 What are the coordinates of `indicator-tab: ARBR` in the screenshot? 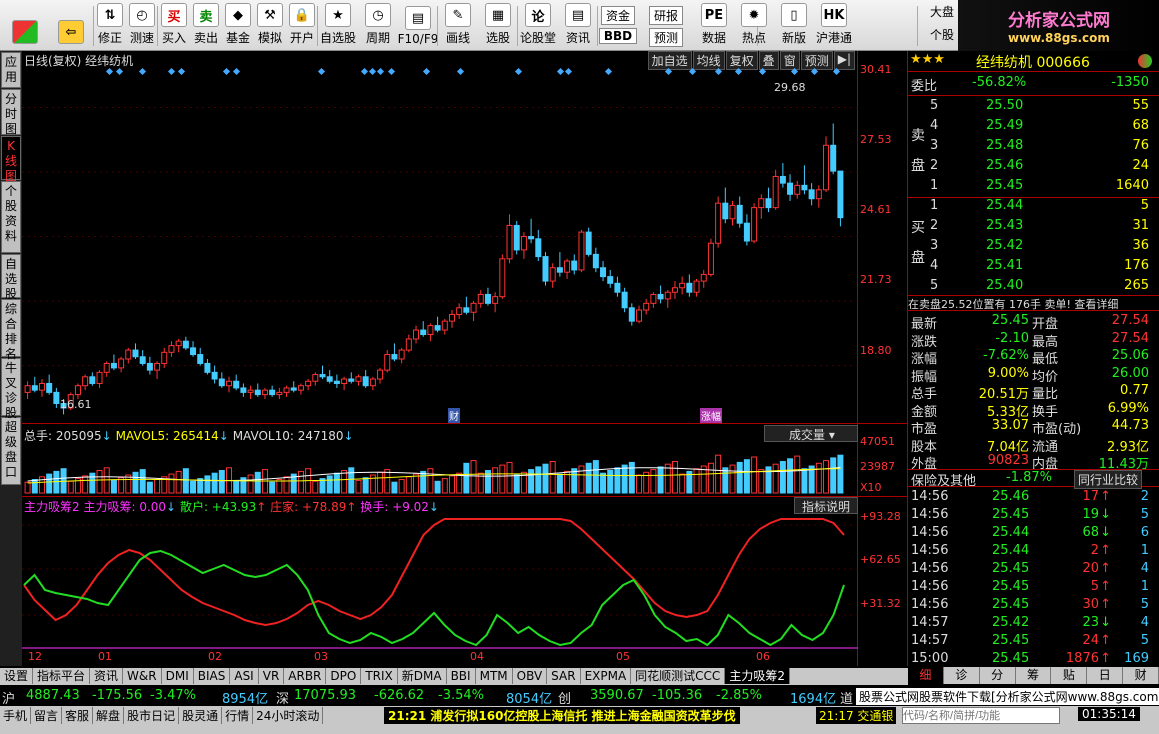 It's located at (305, 676).